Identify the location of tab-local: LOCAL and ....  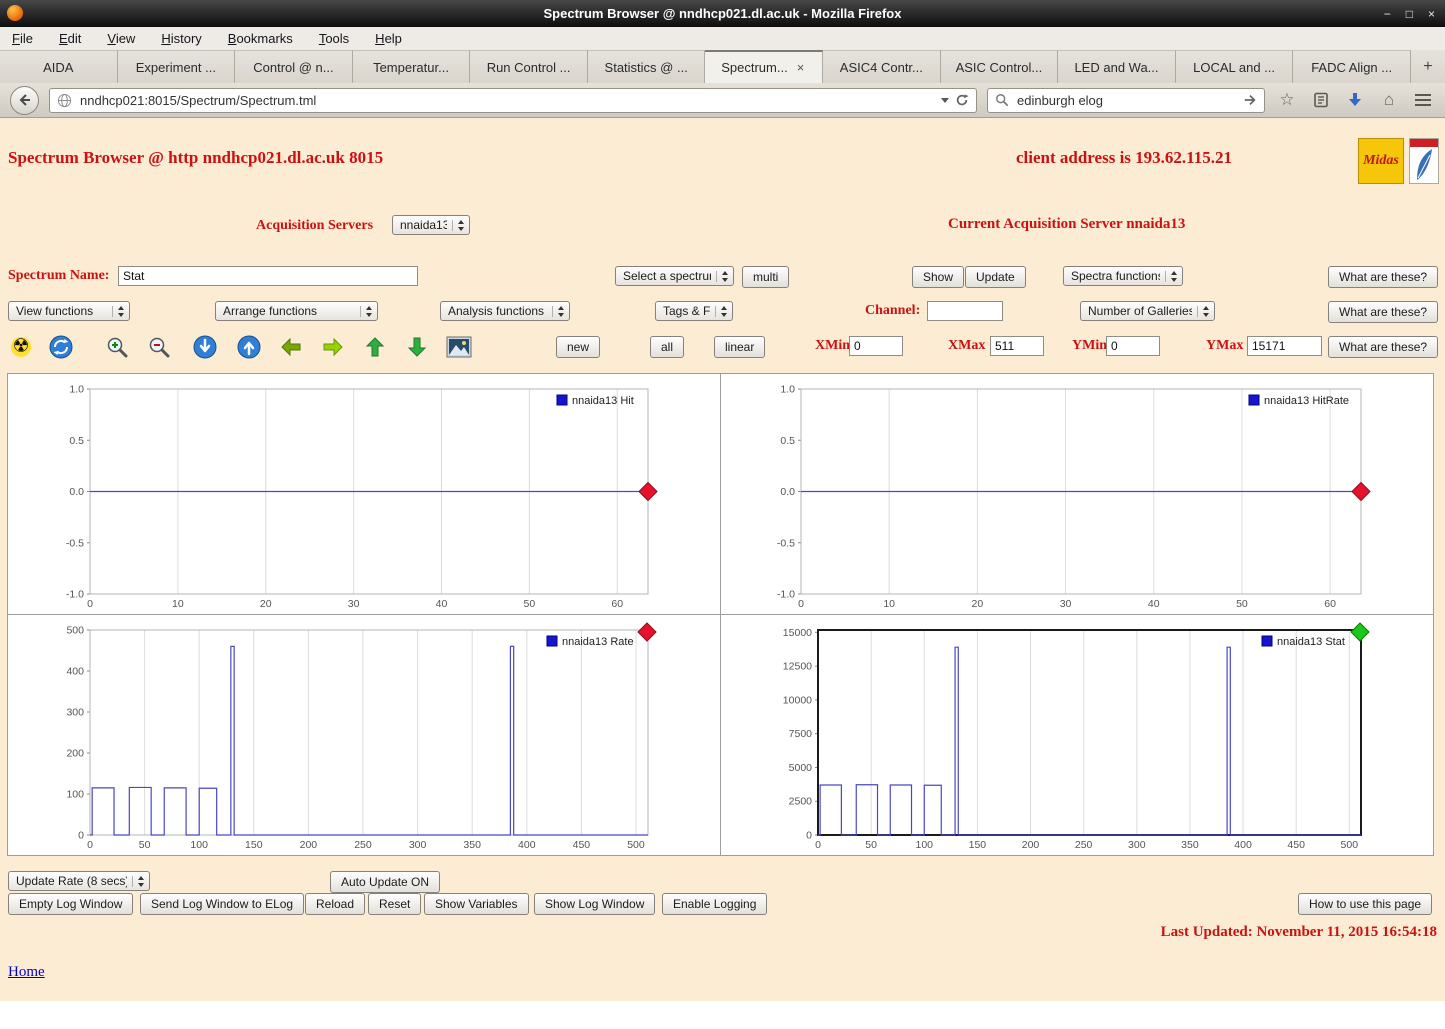
(1234, 66).